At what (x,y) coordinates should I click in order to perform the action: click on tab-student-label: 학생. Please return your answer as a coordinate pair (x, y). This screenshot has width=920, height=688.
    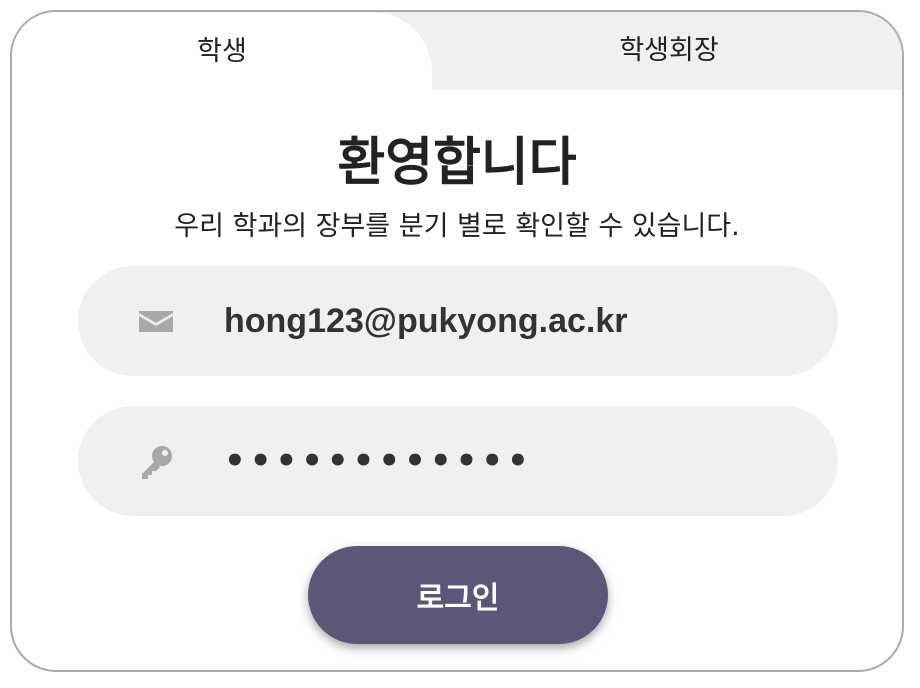
    Looking at the image, I should click on (222, 51).